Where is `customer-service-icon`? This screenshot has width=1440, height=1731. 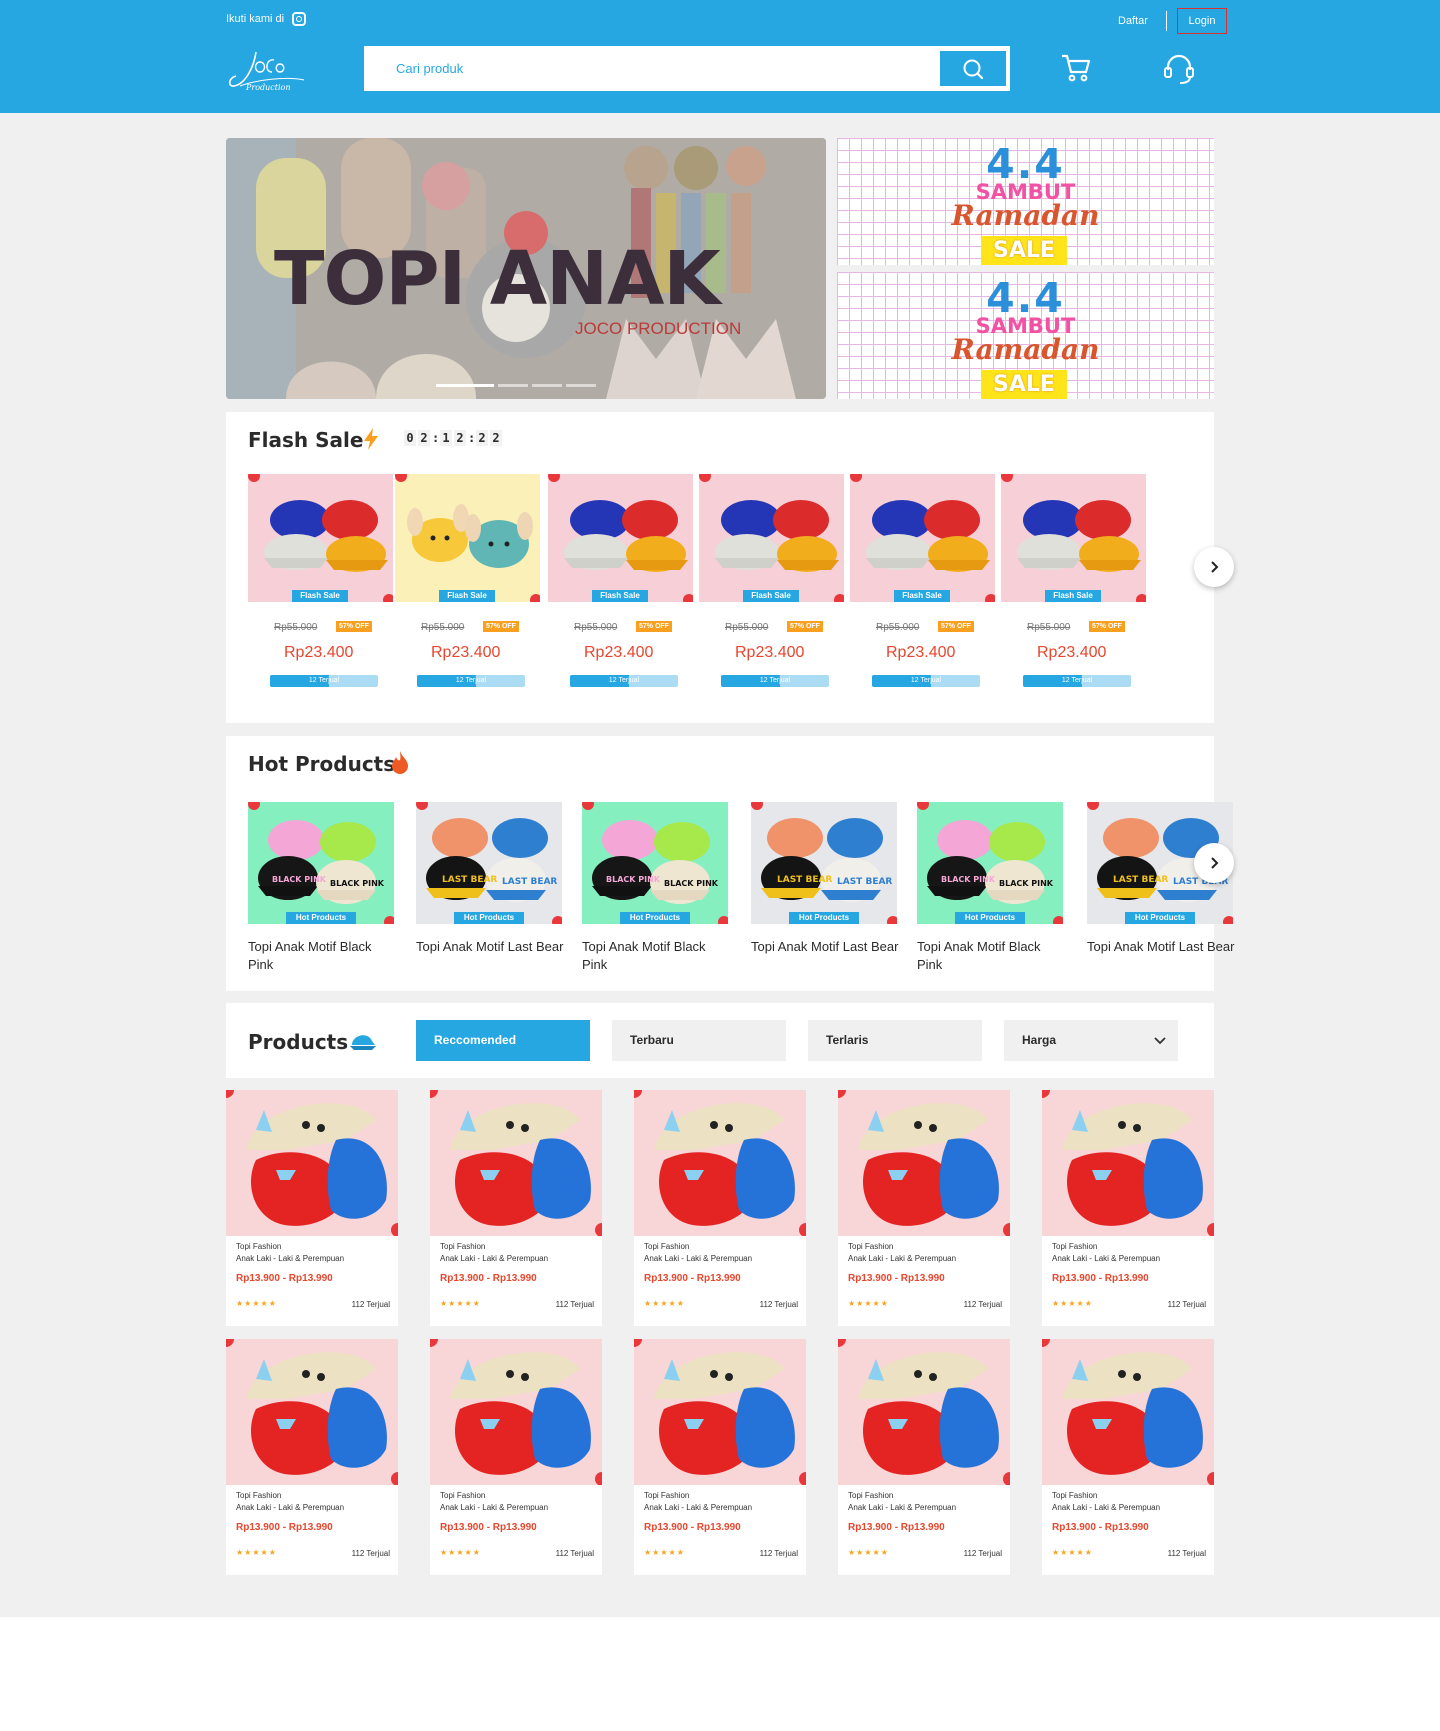
customer-service-icon is located at coordinates (1179, 69).